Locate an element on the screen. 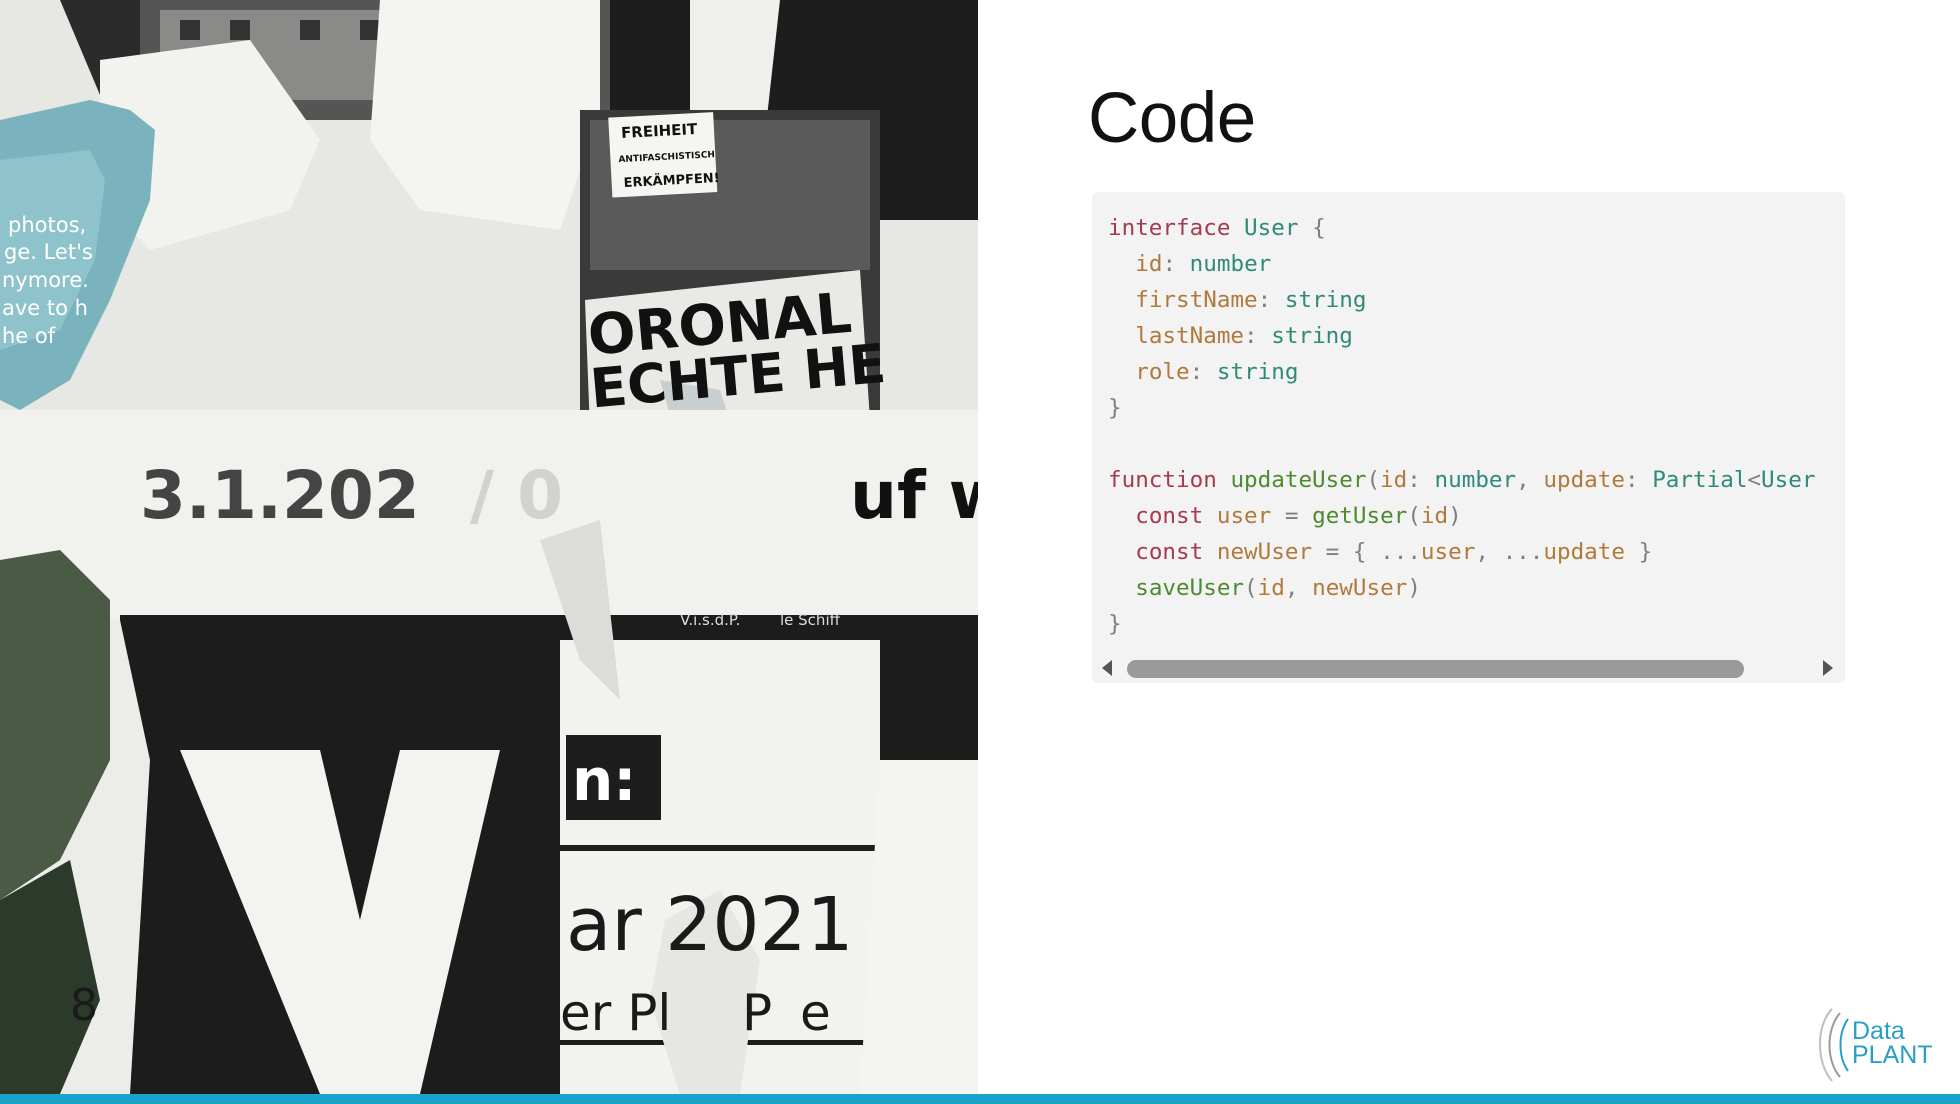 The height and width of the screenshot is (1104, 1960). triangle-right-icon is located at coordinates (1828, 668).